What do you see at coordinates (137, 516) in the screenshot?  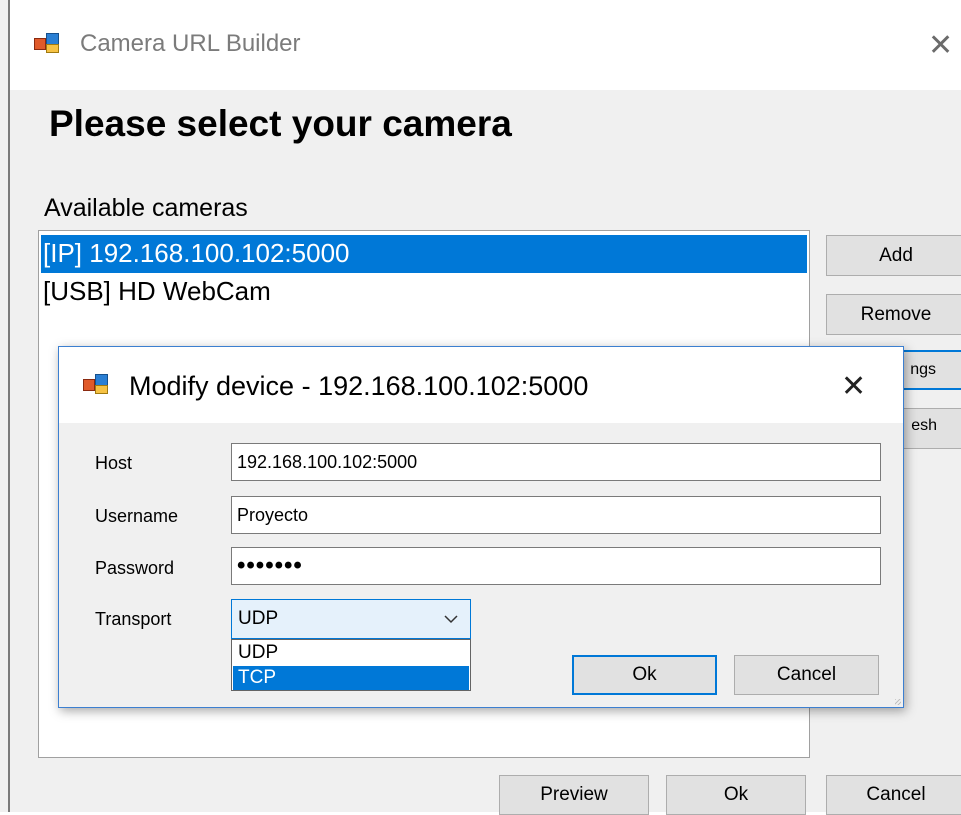 I see `username-label: Username` at bounding box center [137, 516].